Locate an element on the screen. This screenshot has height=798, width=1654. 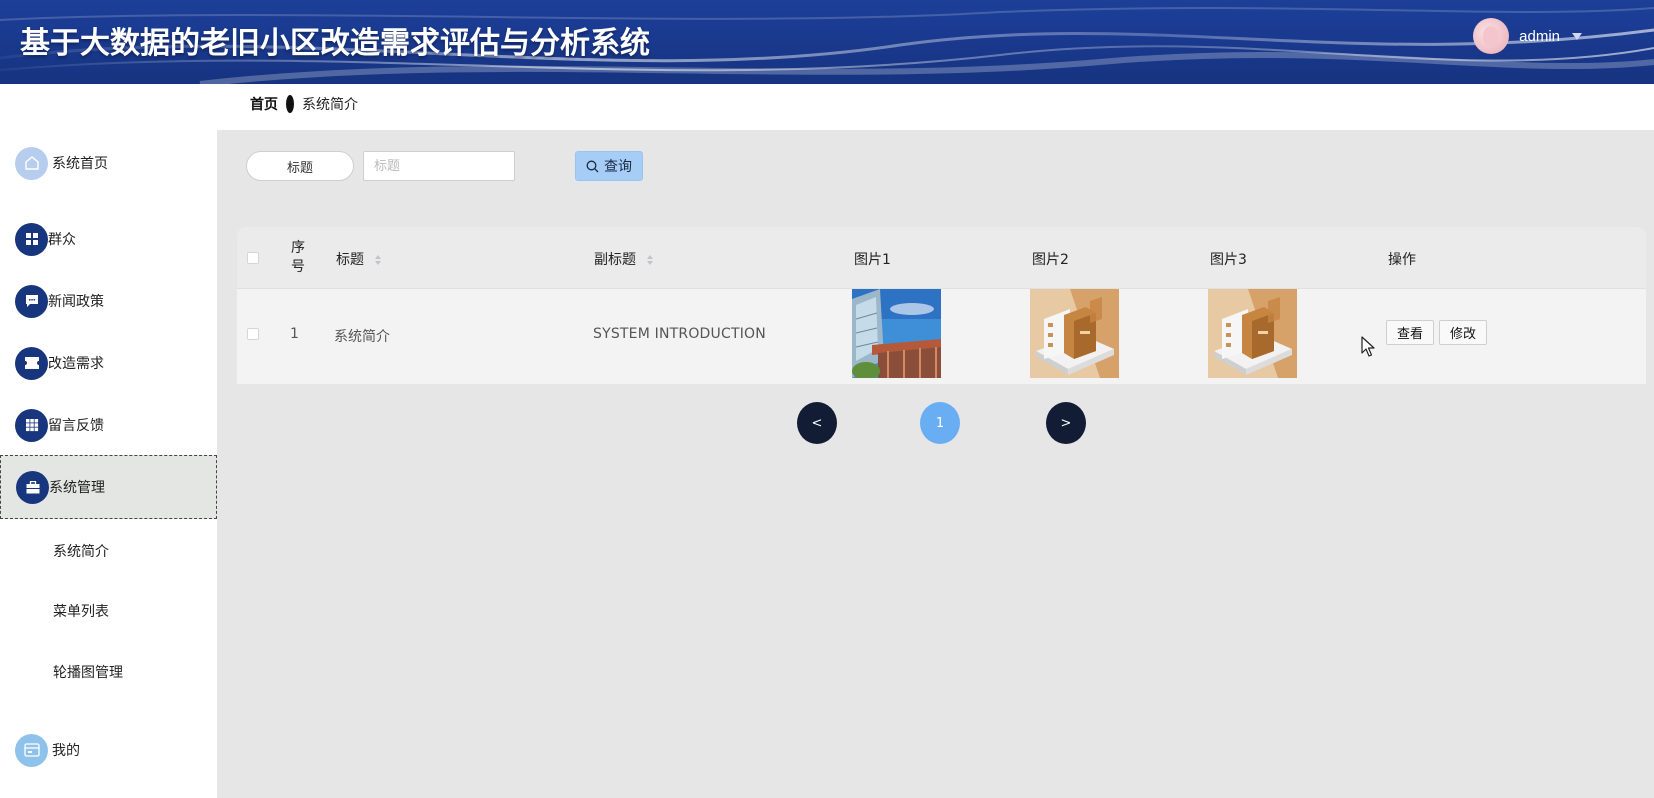
edit-button: 修改 is located at coordinates (1463, 332).